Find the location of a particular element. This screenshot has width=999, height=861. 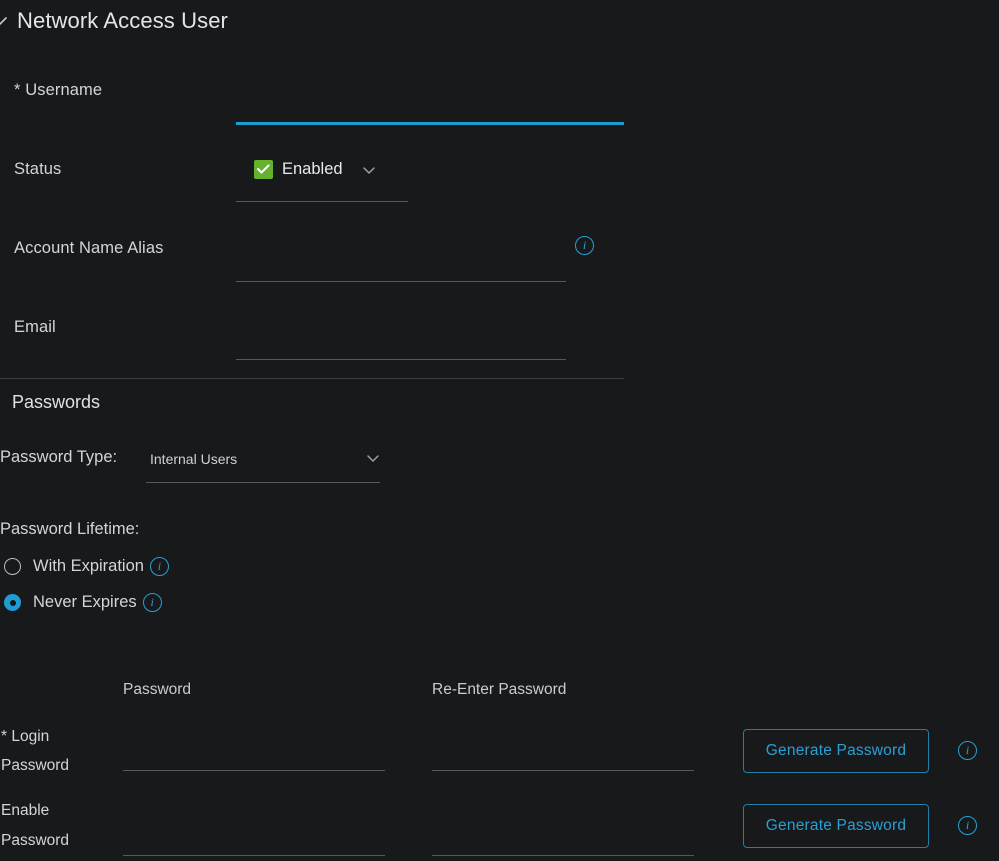

enable-password-reenter-underline is located at coordinates (563, 855).